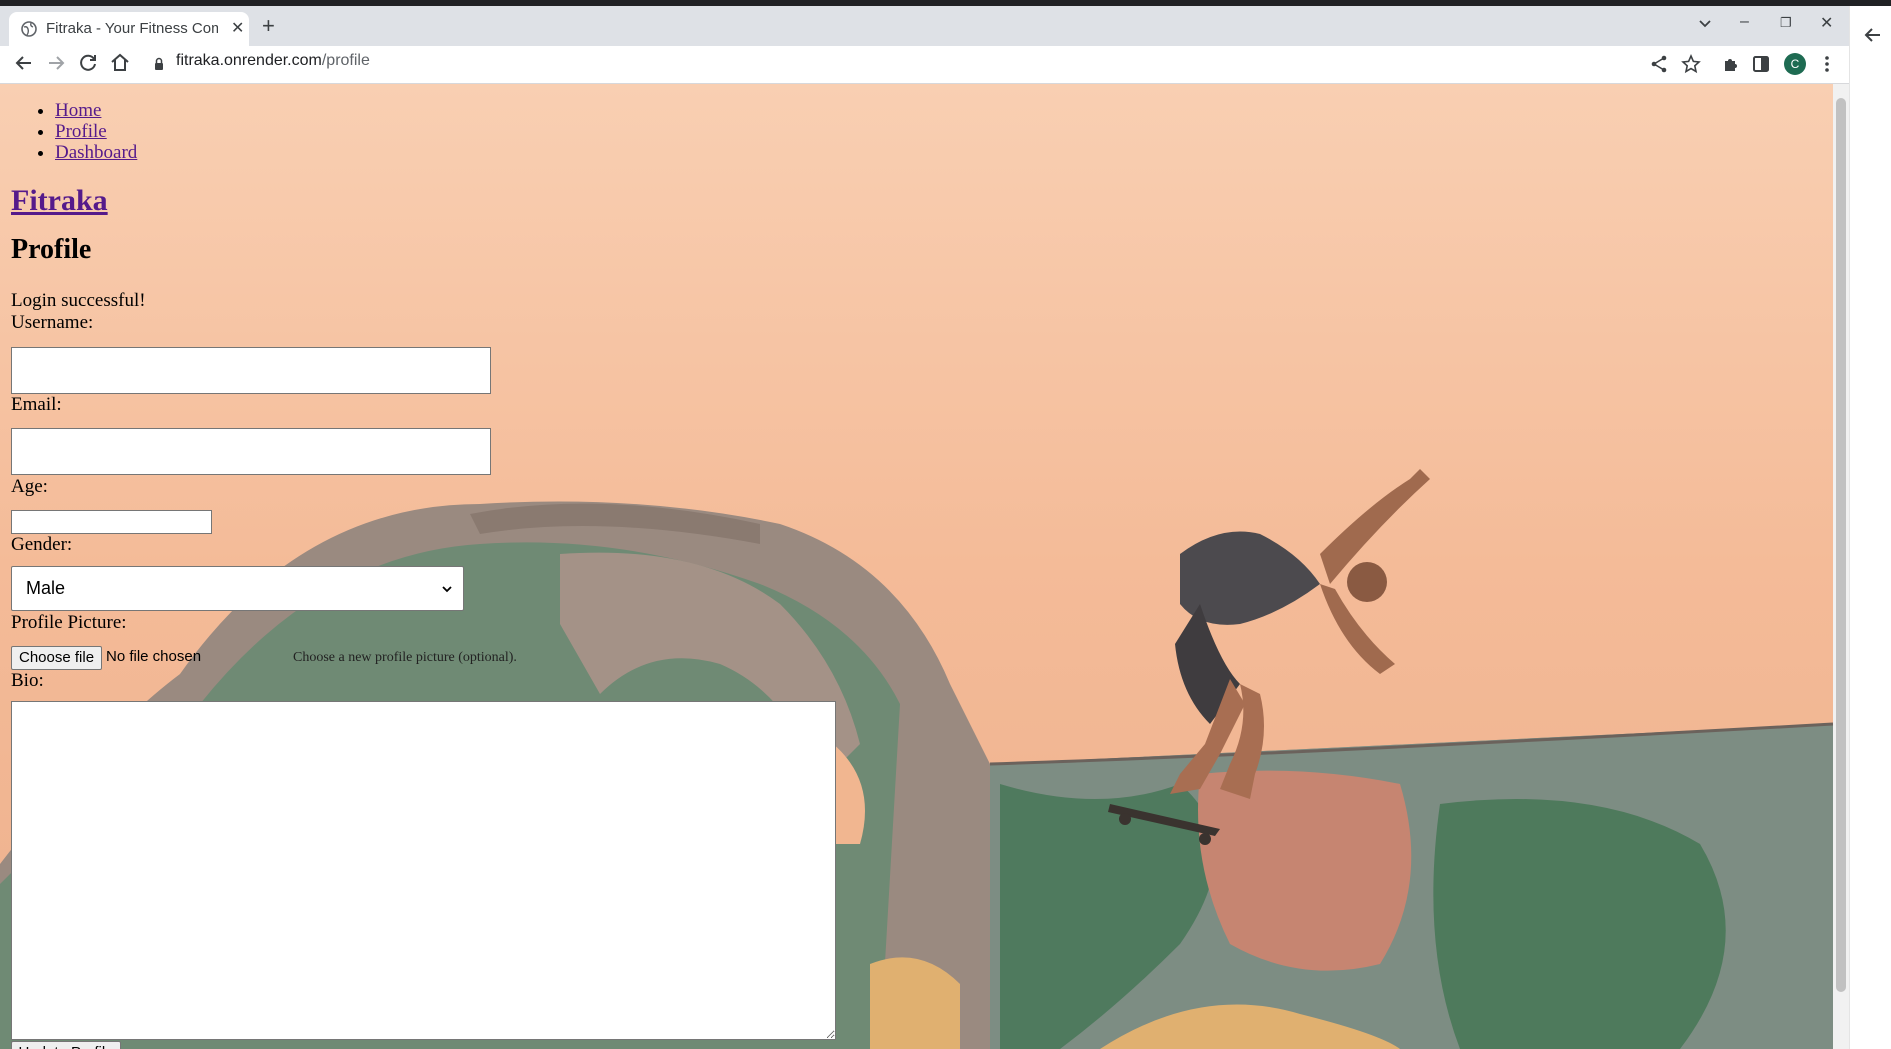 The width and height of the screenshot is (1891, 1049). I want to click on email-input, so click(251, 451).